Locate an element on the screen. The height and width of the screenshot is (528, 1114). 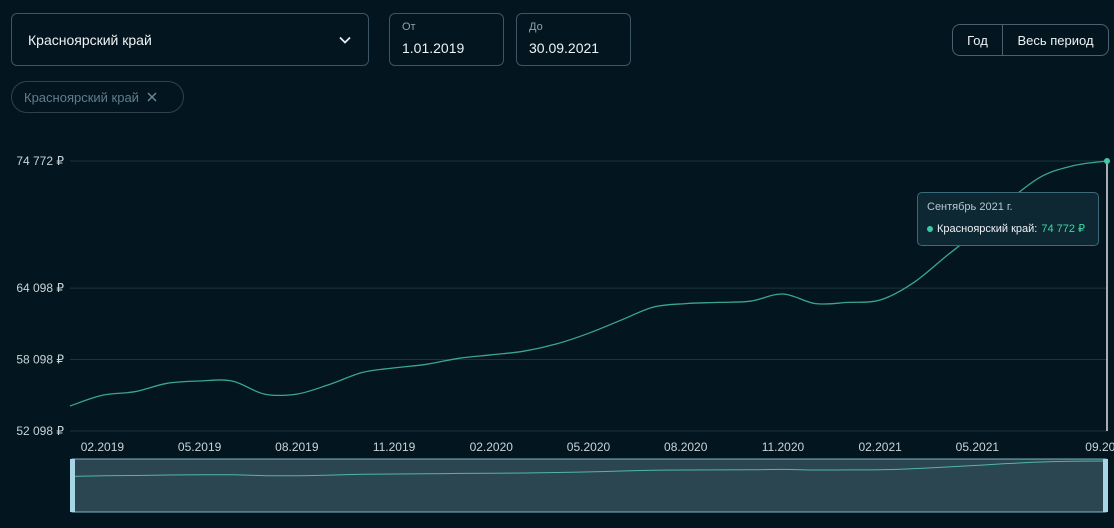
y-axis-labels: 74 772 ₽ 64 098 ₽ 58 098 ₽ 52 098 ₽ is located at coordinates (40, 296).